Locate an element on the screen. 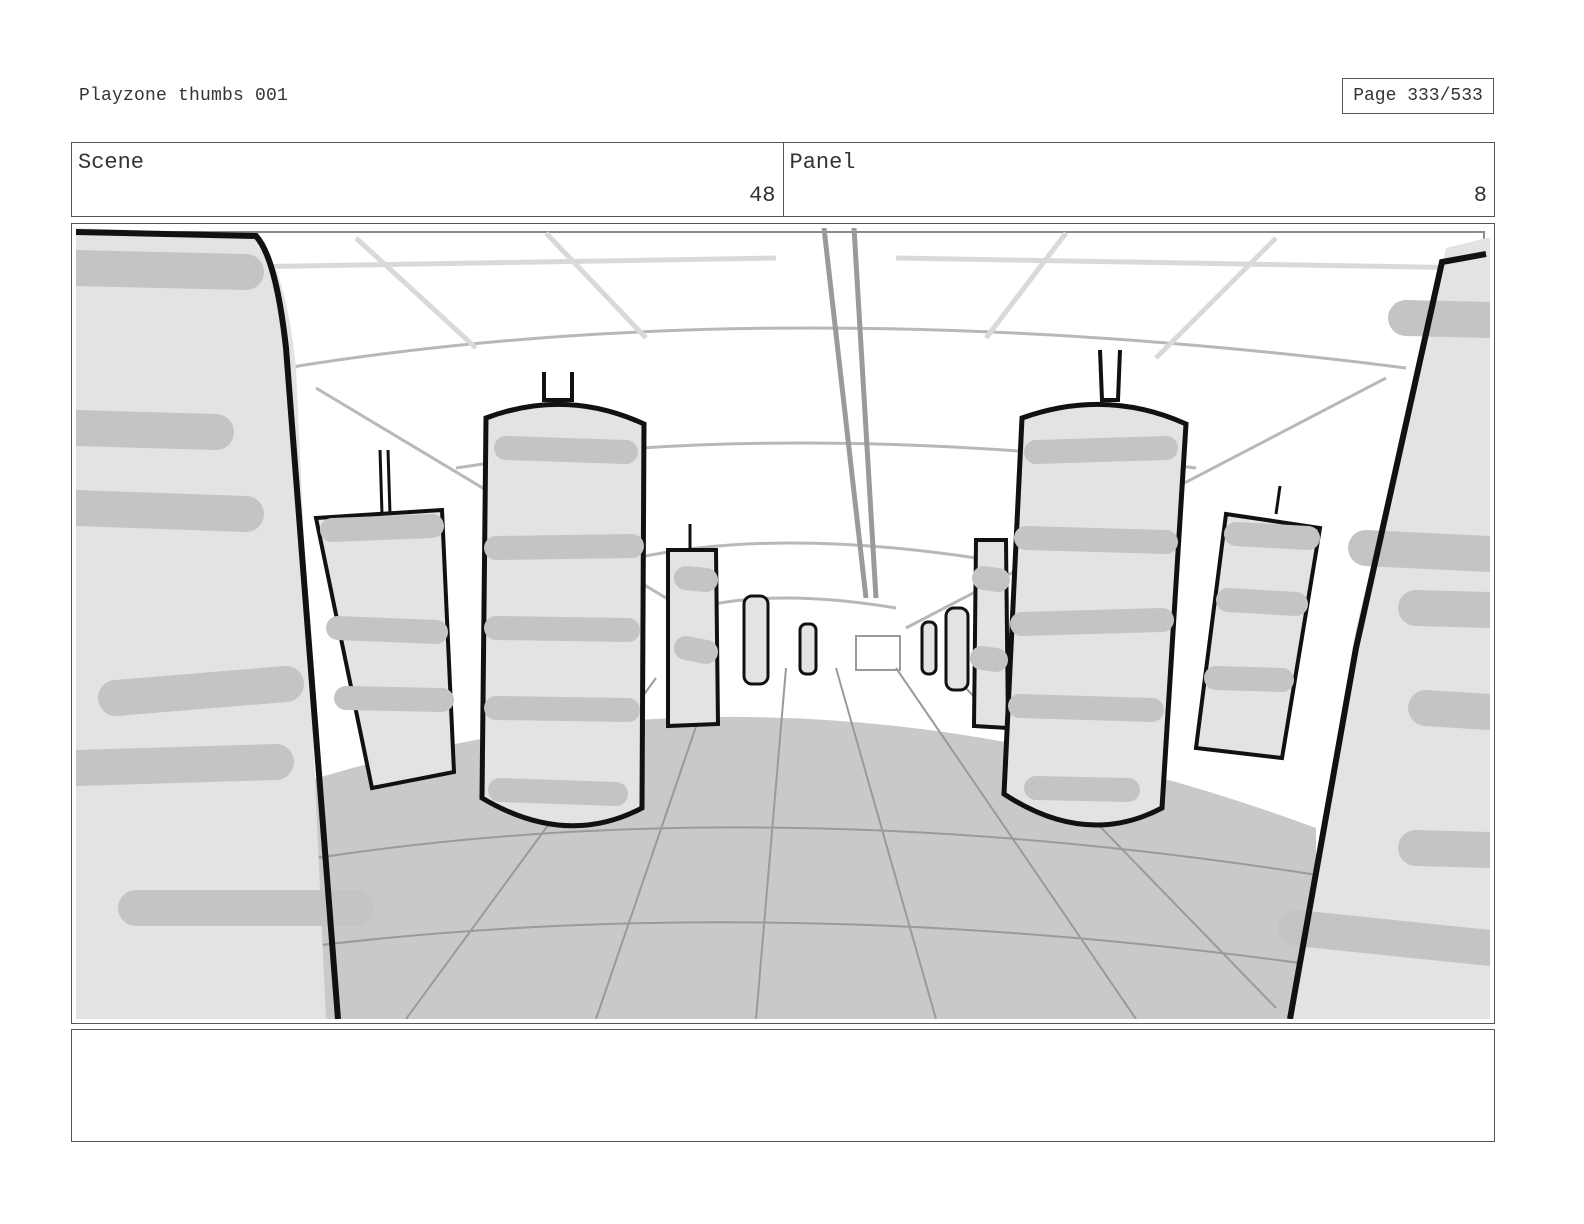 This screenshot has width=1584, height=1224. page-indicator: Page 333/533 is located at coordinates (1418, 96).